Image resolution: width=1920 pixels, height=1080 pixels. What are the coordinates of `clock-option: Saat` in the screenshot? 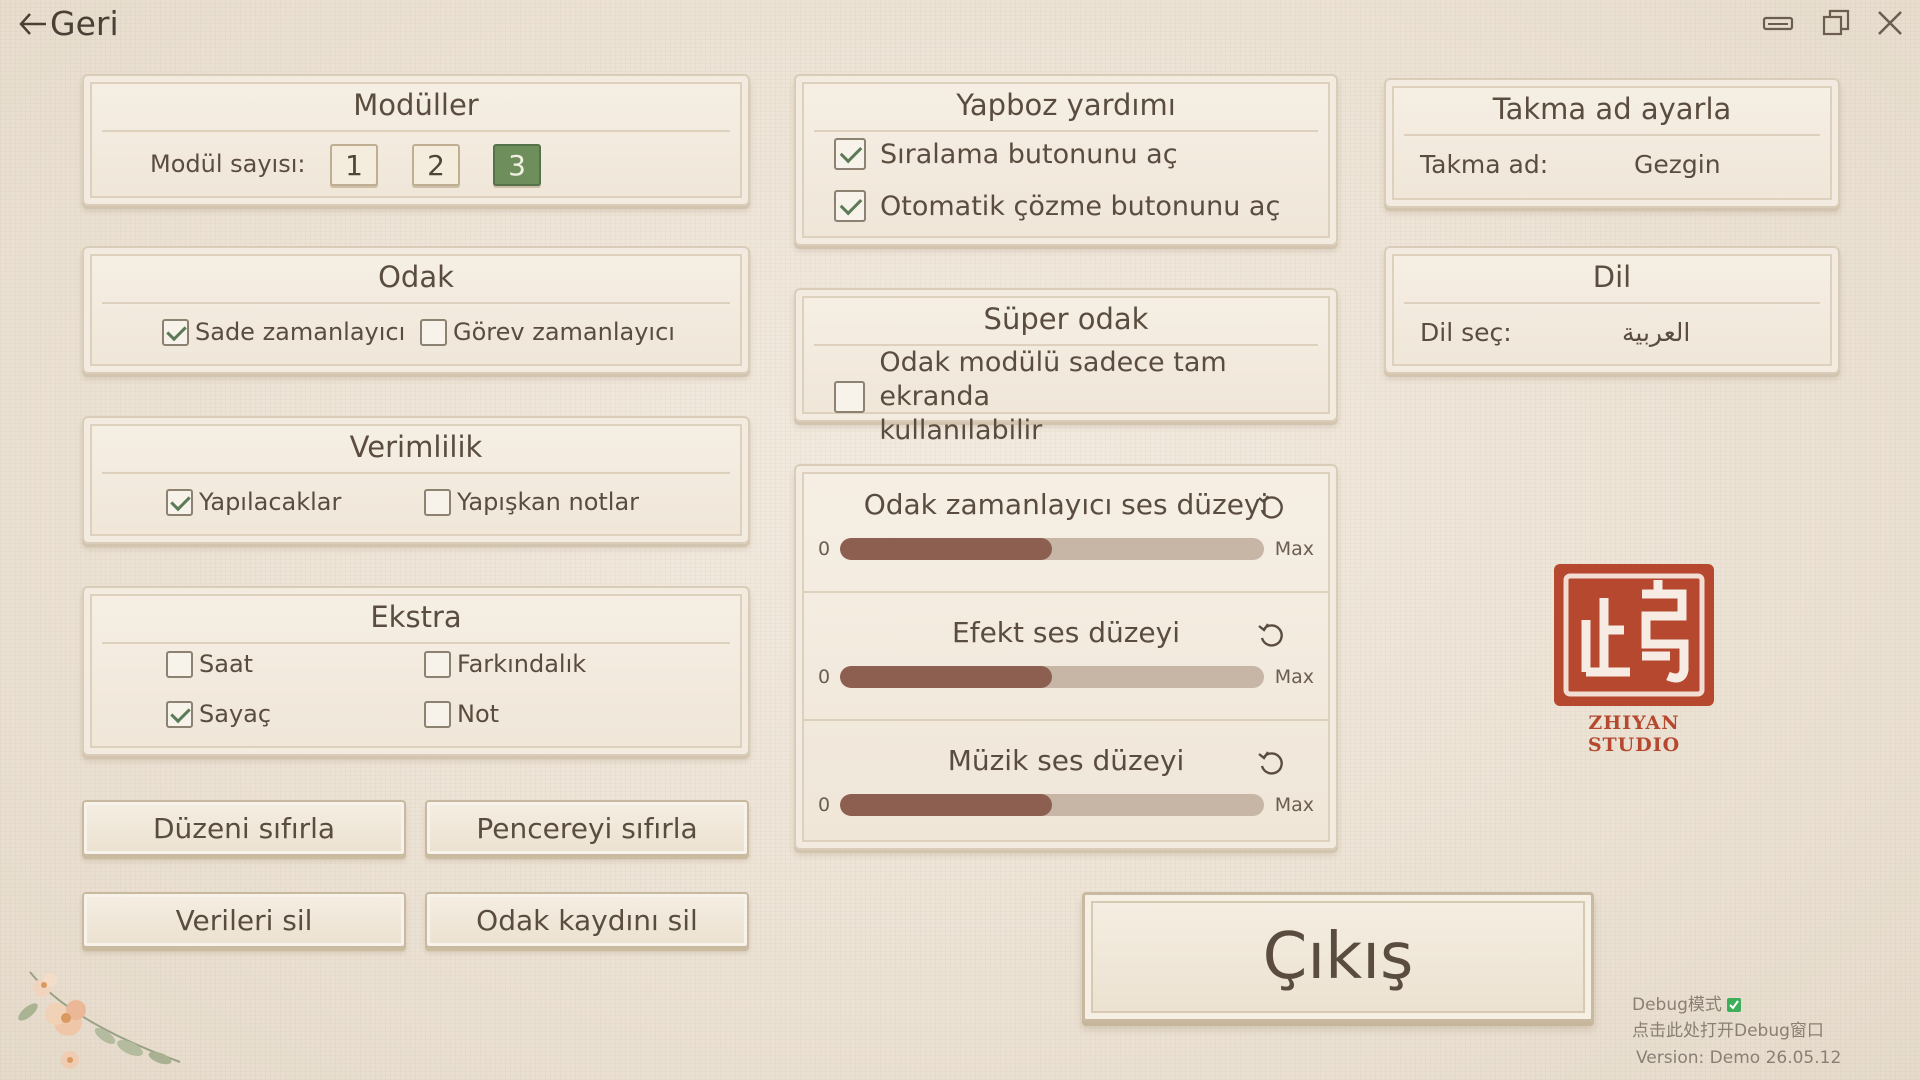 It's located at (209, 664).